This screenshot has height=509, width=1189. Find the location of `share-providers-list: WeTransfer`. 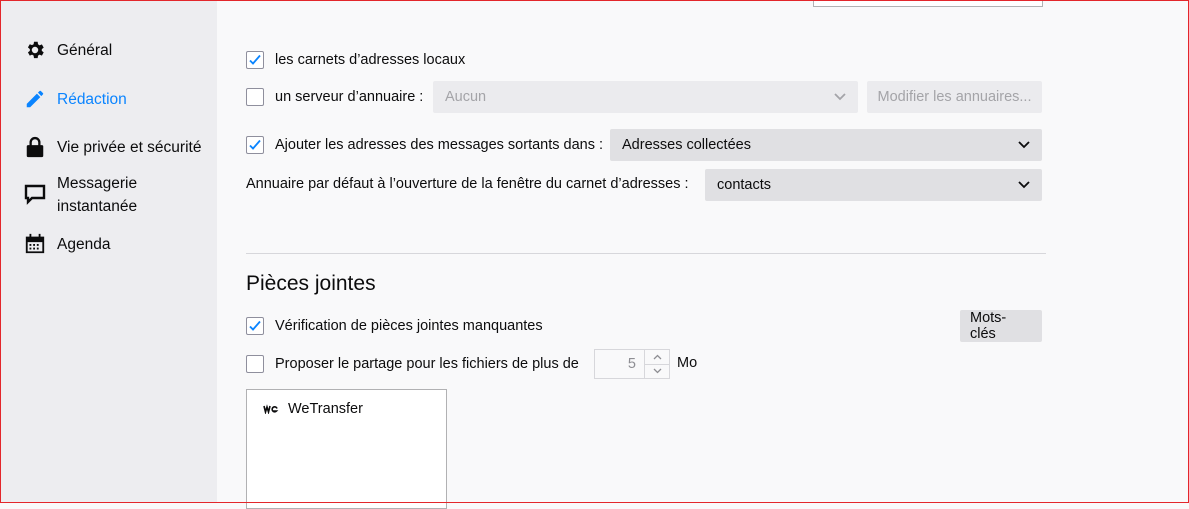

share-providers-list: WeTransfer is located at coordinates (346, 449).